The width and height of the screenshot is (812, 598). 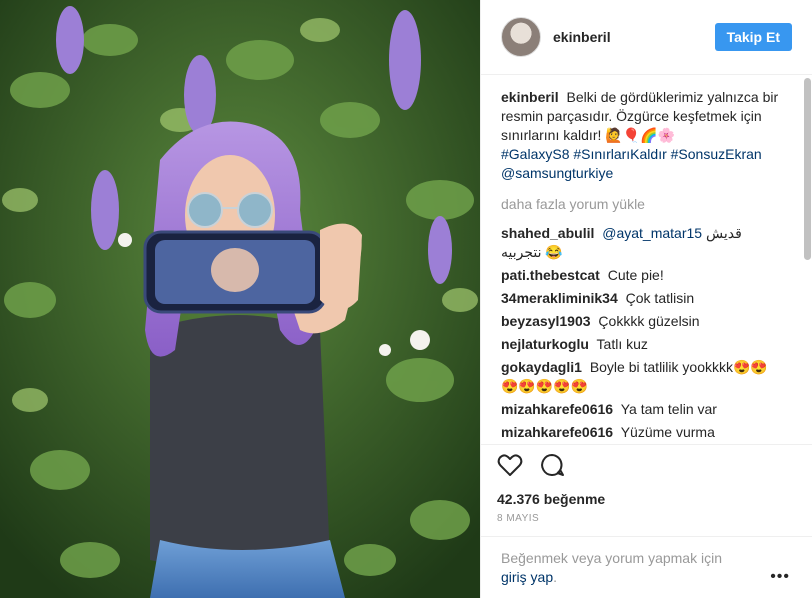 I want to click on comment-username: beyzasyl1903, so click(x=546, y=321).